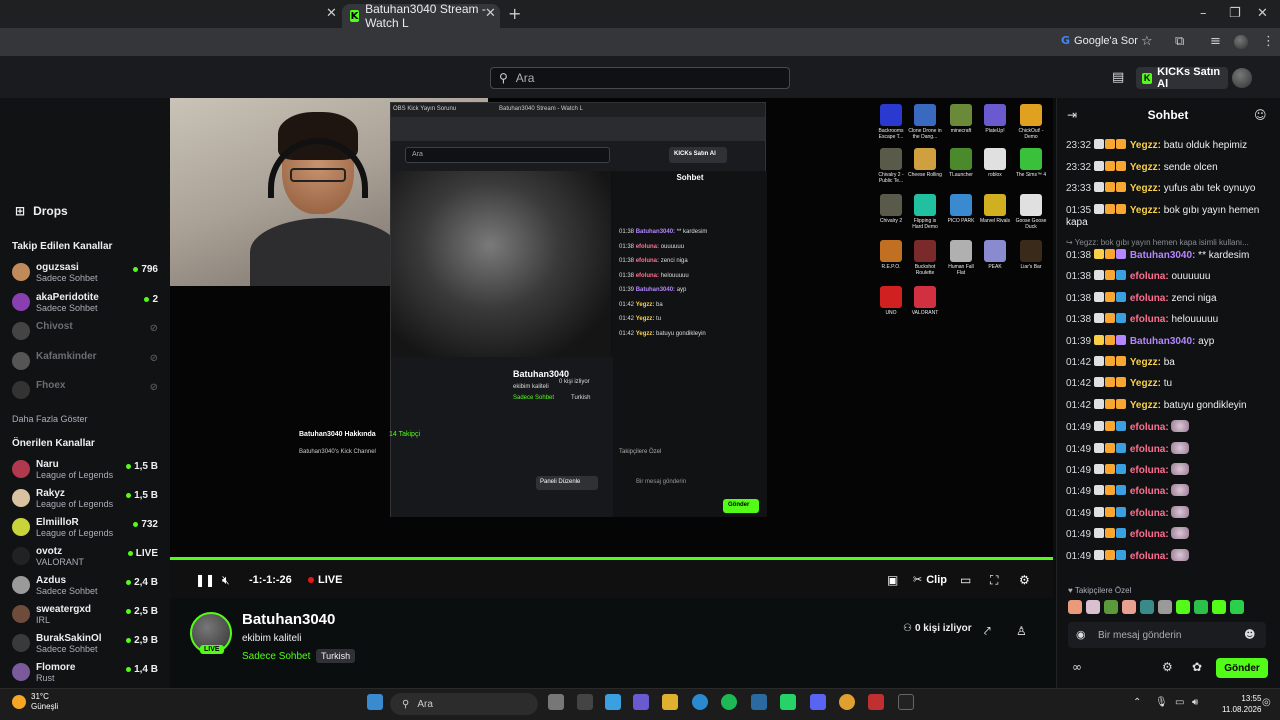  I want to click on chat-message: 01:35 Yegzz: bok gıbı yayın hemen, so click(1171, 210).